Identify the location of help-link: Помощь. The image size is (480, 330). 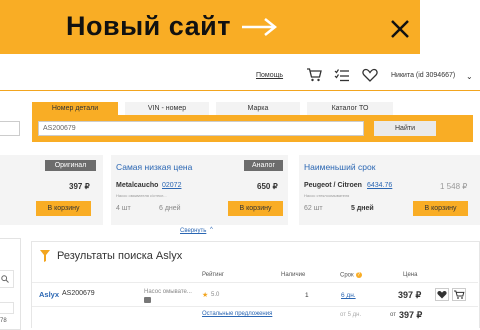
(269, 75).